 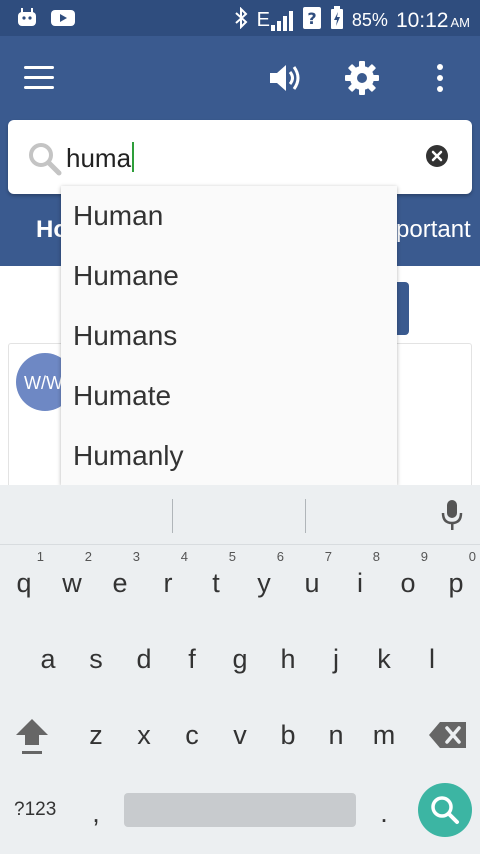 I want to click on key-u: u7, so click(x=312, y=581).